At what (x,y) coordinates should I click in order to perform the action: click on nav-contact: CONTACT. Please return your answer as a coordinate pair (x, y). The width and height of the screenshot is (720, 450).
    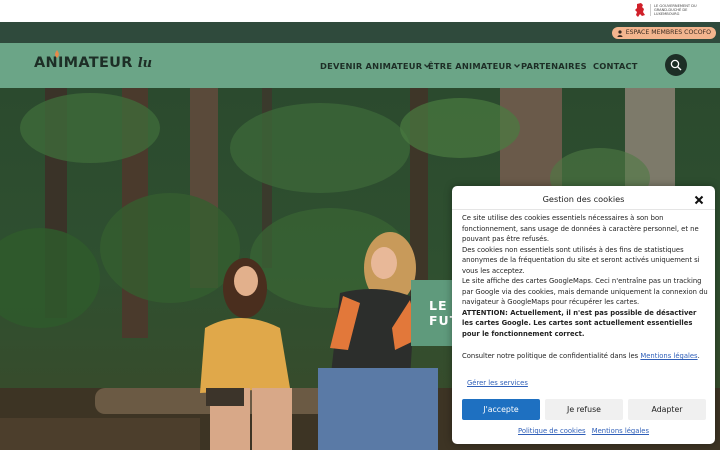
    Looking at the image, I should click on (615, 66).